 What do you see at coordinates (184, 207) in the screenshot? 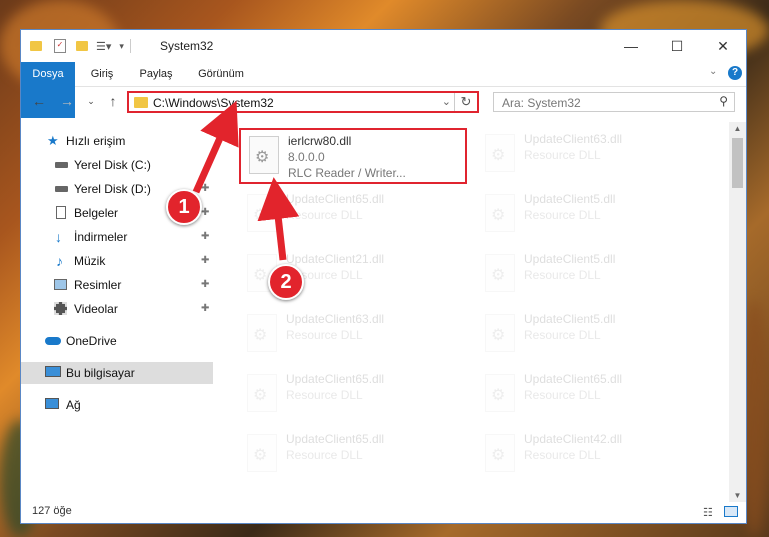
I see `step-badge-1: 1` at bounding box center [184, 207].